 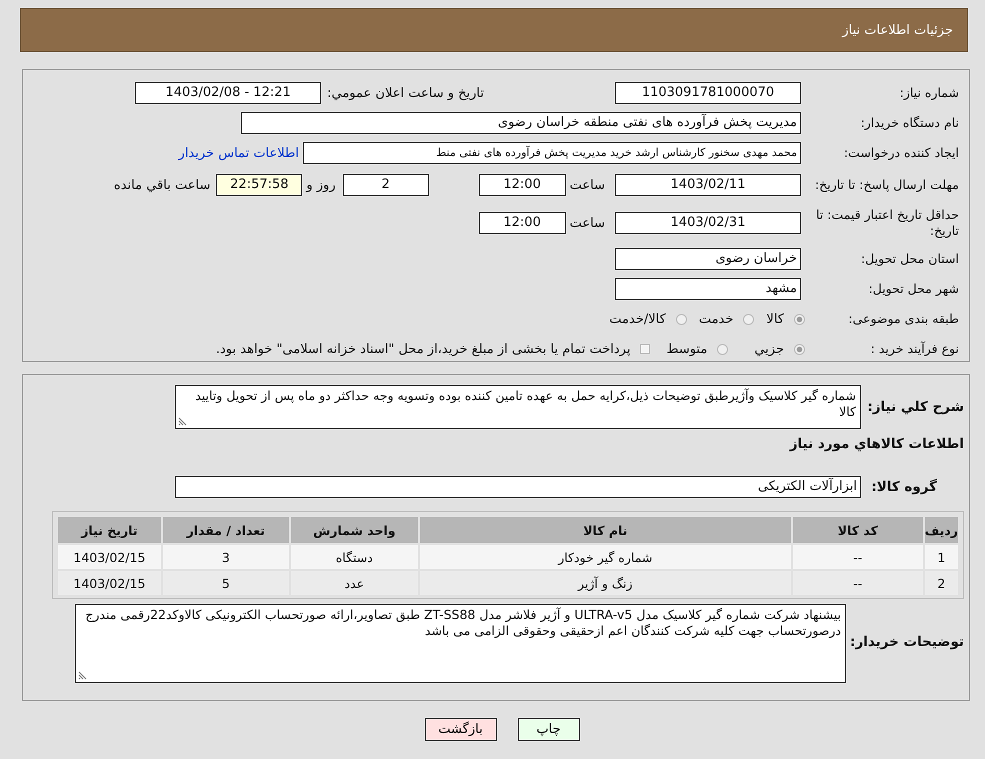 What do you see at coordinates (605, 557) in the screenshot?
I see `table-cell: شماره گیر خودکار` at bounding box center [605, 557].